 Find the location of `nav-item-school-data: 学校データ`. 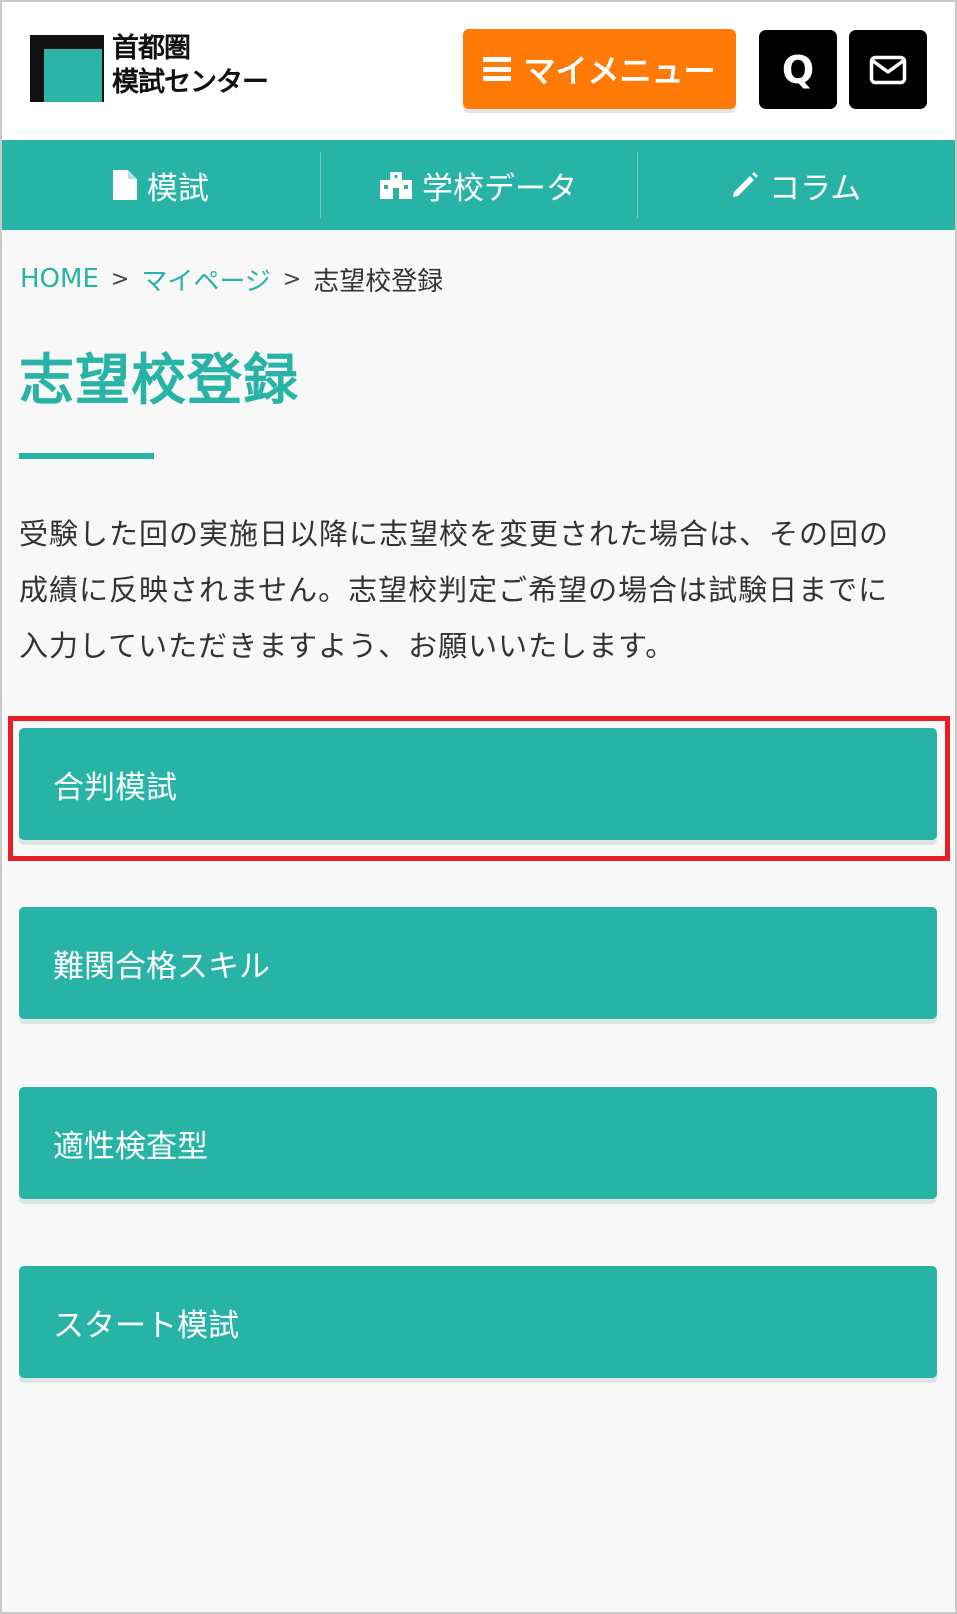

nav-item-school-data: 学校データ is located at coordinates (478, 185).